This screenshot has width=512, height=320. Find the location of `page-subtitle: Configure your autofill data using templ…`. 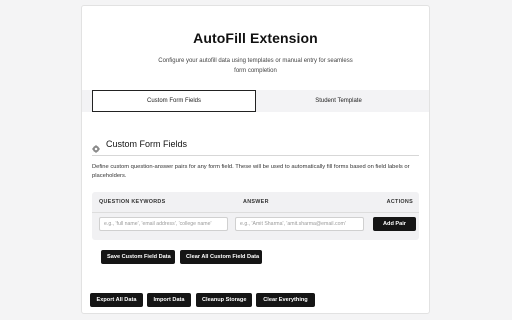

page-subtitle: Configure your autofill data using templ… is located at coordinates (255, 66).